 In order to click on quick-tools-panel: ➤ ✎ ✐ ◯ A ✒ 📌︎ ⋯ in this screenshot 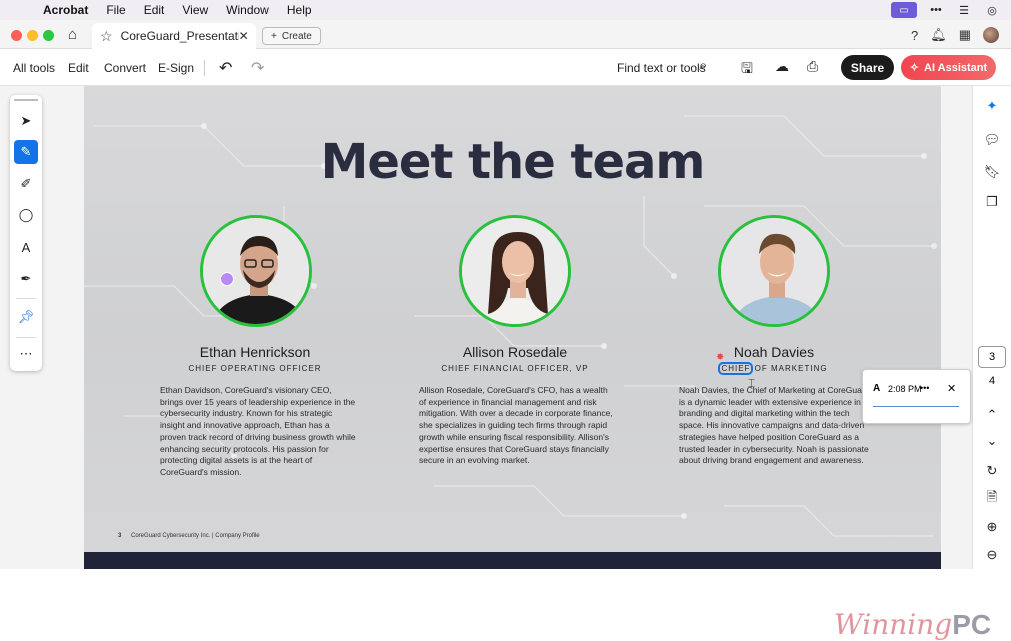, I will do `click(26, 233)`.